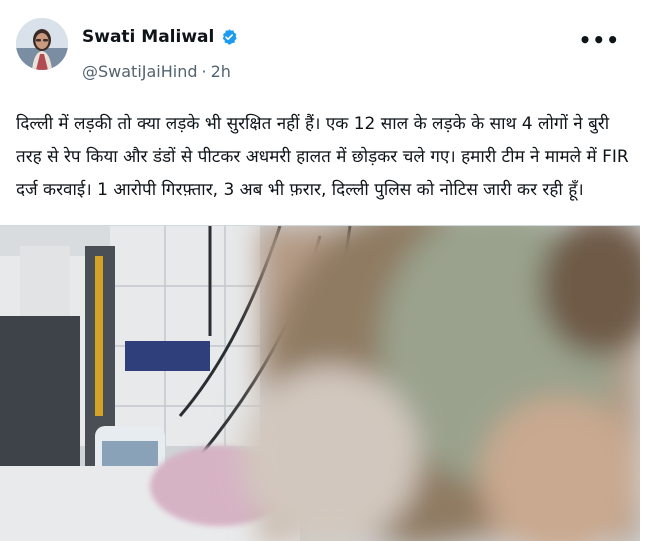 This screenshot has height=541, width=650. I want to click on author-display-name: Swati Maliwal, so click(148, 37).